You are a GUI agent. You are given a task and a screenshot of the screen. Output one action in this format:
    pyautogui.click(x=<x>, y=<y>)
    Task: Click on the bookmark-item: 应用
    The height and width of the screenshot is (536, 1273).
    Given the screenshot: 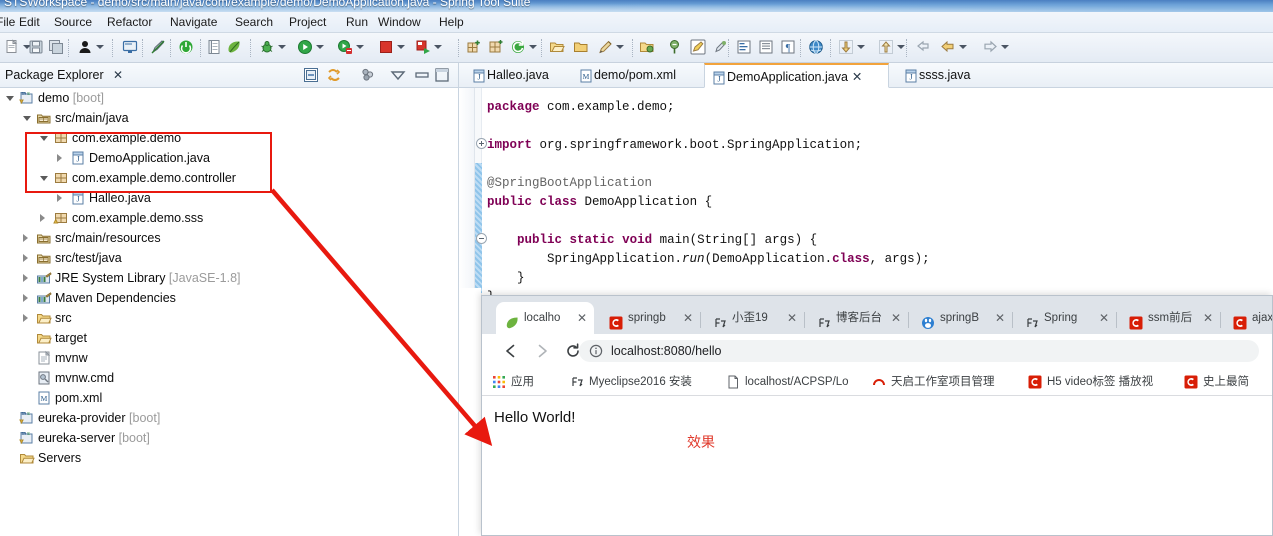 What is the action you would take?
    pyautogui.click(x=528, y=382)
    